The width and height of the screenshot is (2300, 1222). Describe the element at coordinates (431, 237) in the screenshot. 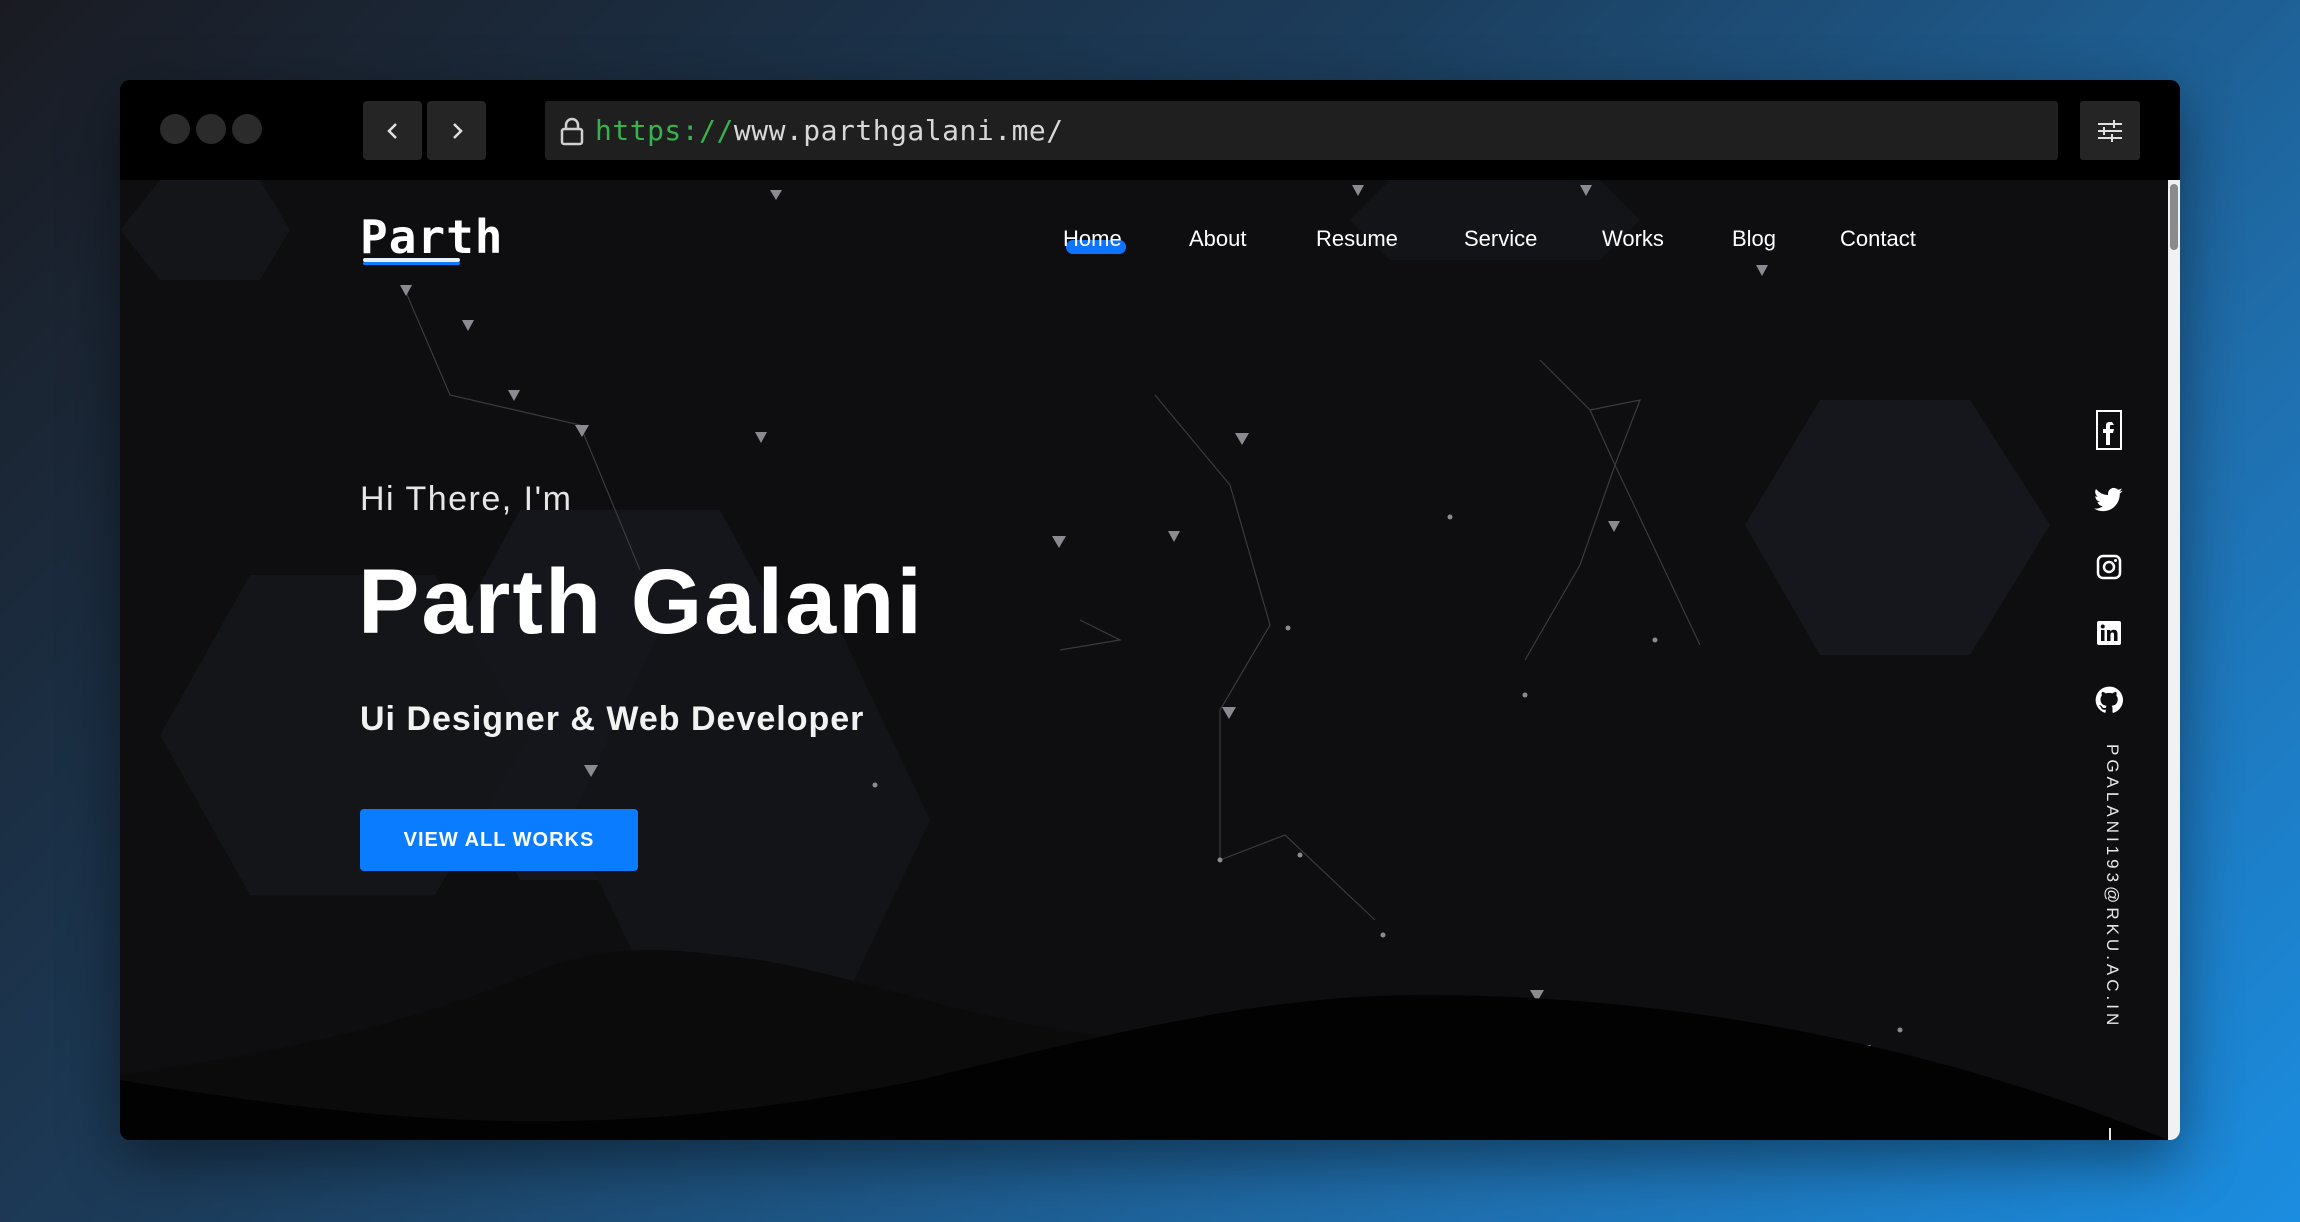

I see `site-logo: Parth` at that location.